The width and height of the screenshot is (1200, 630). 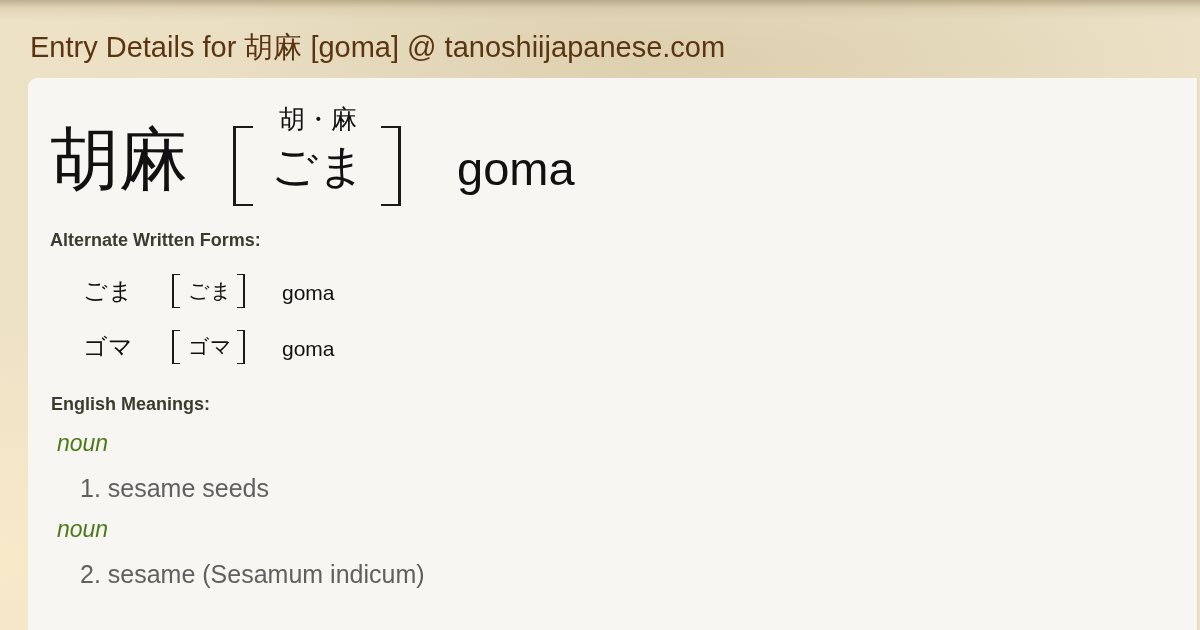 What do you see at coordinates (318, 167) in the screenshot?
I see `entry-reading: ごま` at bounding box center [318, 167].